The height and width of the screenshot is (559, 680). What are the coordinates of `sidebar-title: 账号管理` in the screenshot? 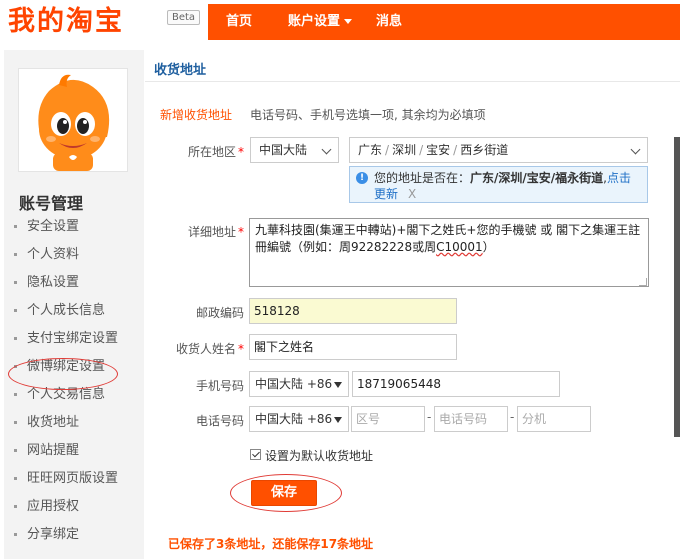 It's located at (51, 203).